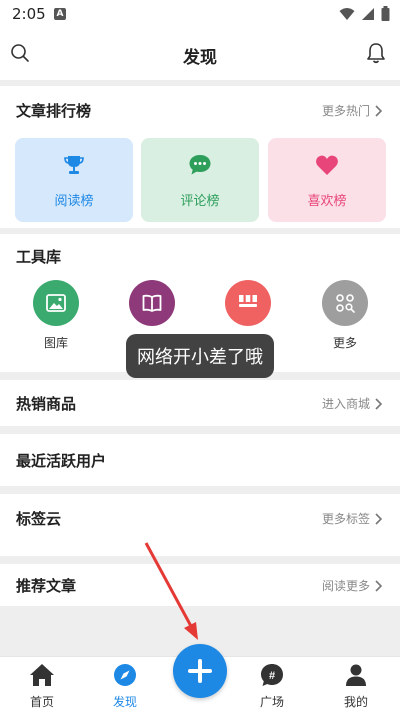 The width and height of the screenshot is (400, 711). I want to click on grid-icon, so click(248, 303).